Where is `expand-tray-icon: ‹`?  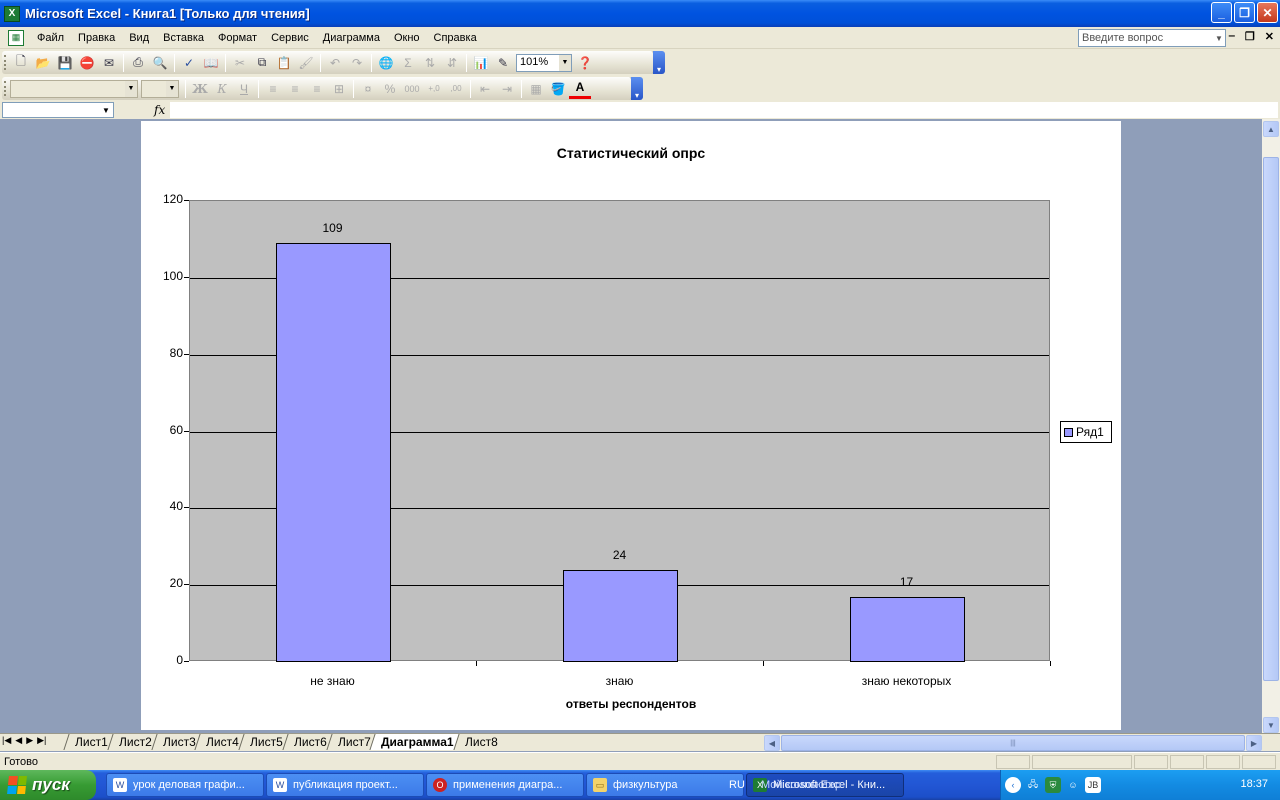 expand-tray-icon: ‹ is located at coordinates (1013, 785).